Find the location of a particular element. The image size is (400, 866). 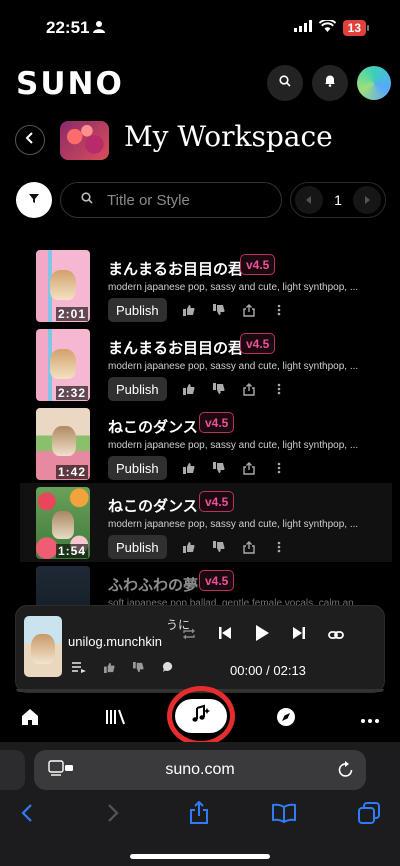

browser-chrome: suno.com is located at coordinates (200, 804).